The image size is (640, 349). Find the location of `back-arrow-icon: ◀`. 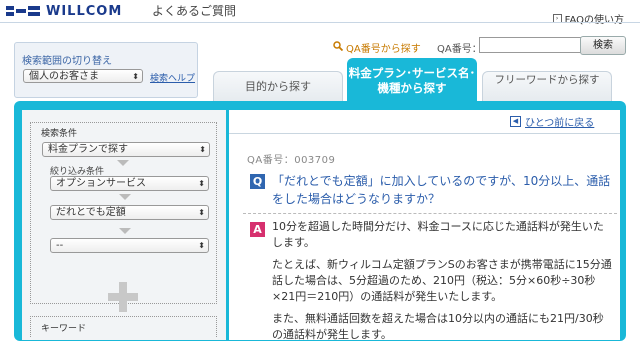

back-arrow-icon: ◀ is located at coordinates (515, 121).